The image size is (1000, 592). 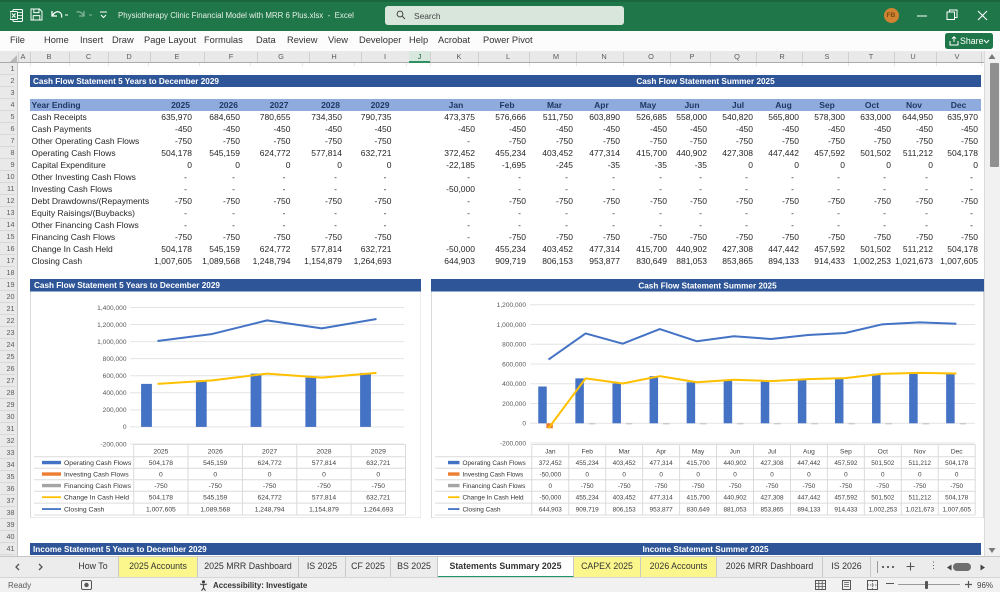 What do you see at coordinates (699, 509) in the screenshot?
I see `svg-text: 830,649` at bounding box center [699, 509].